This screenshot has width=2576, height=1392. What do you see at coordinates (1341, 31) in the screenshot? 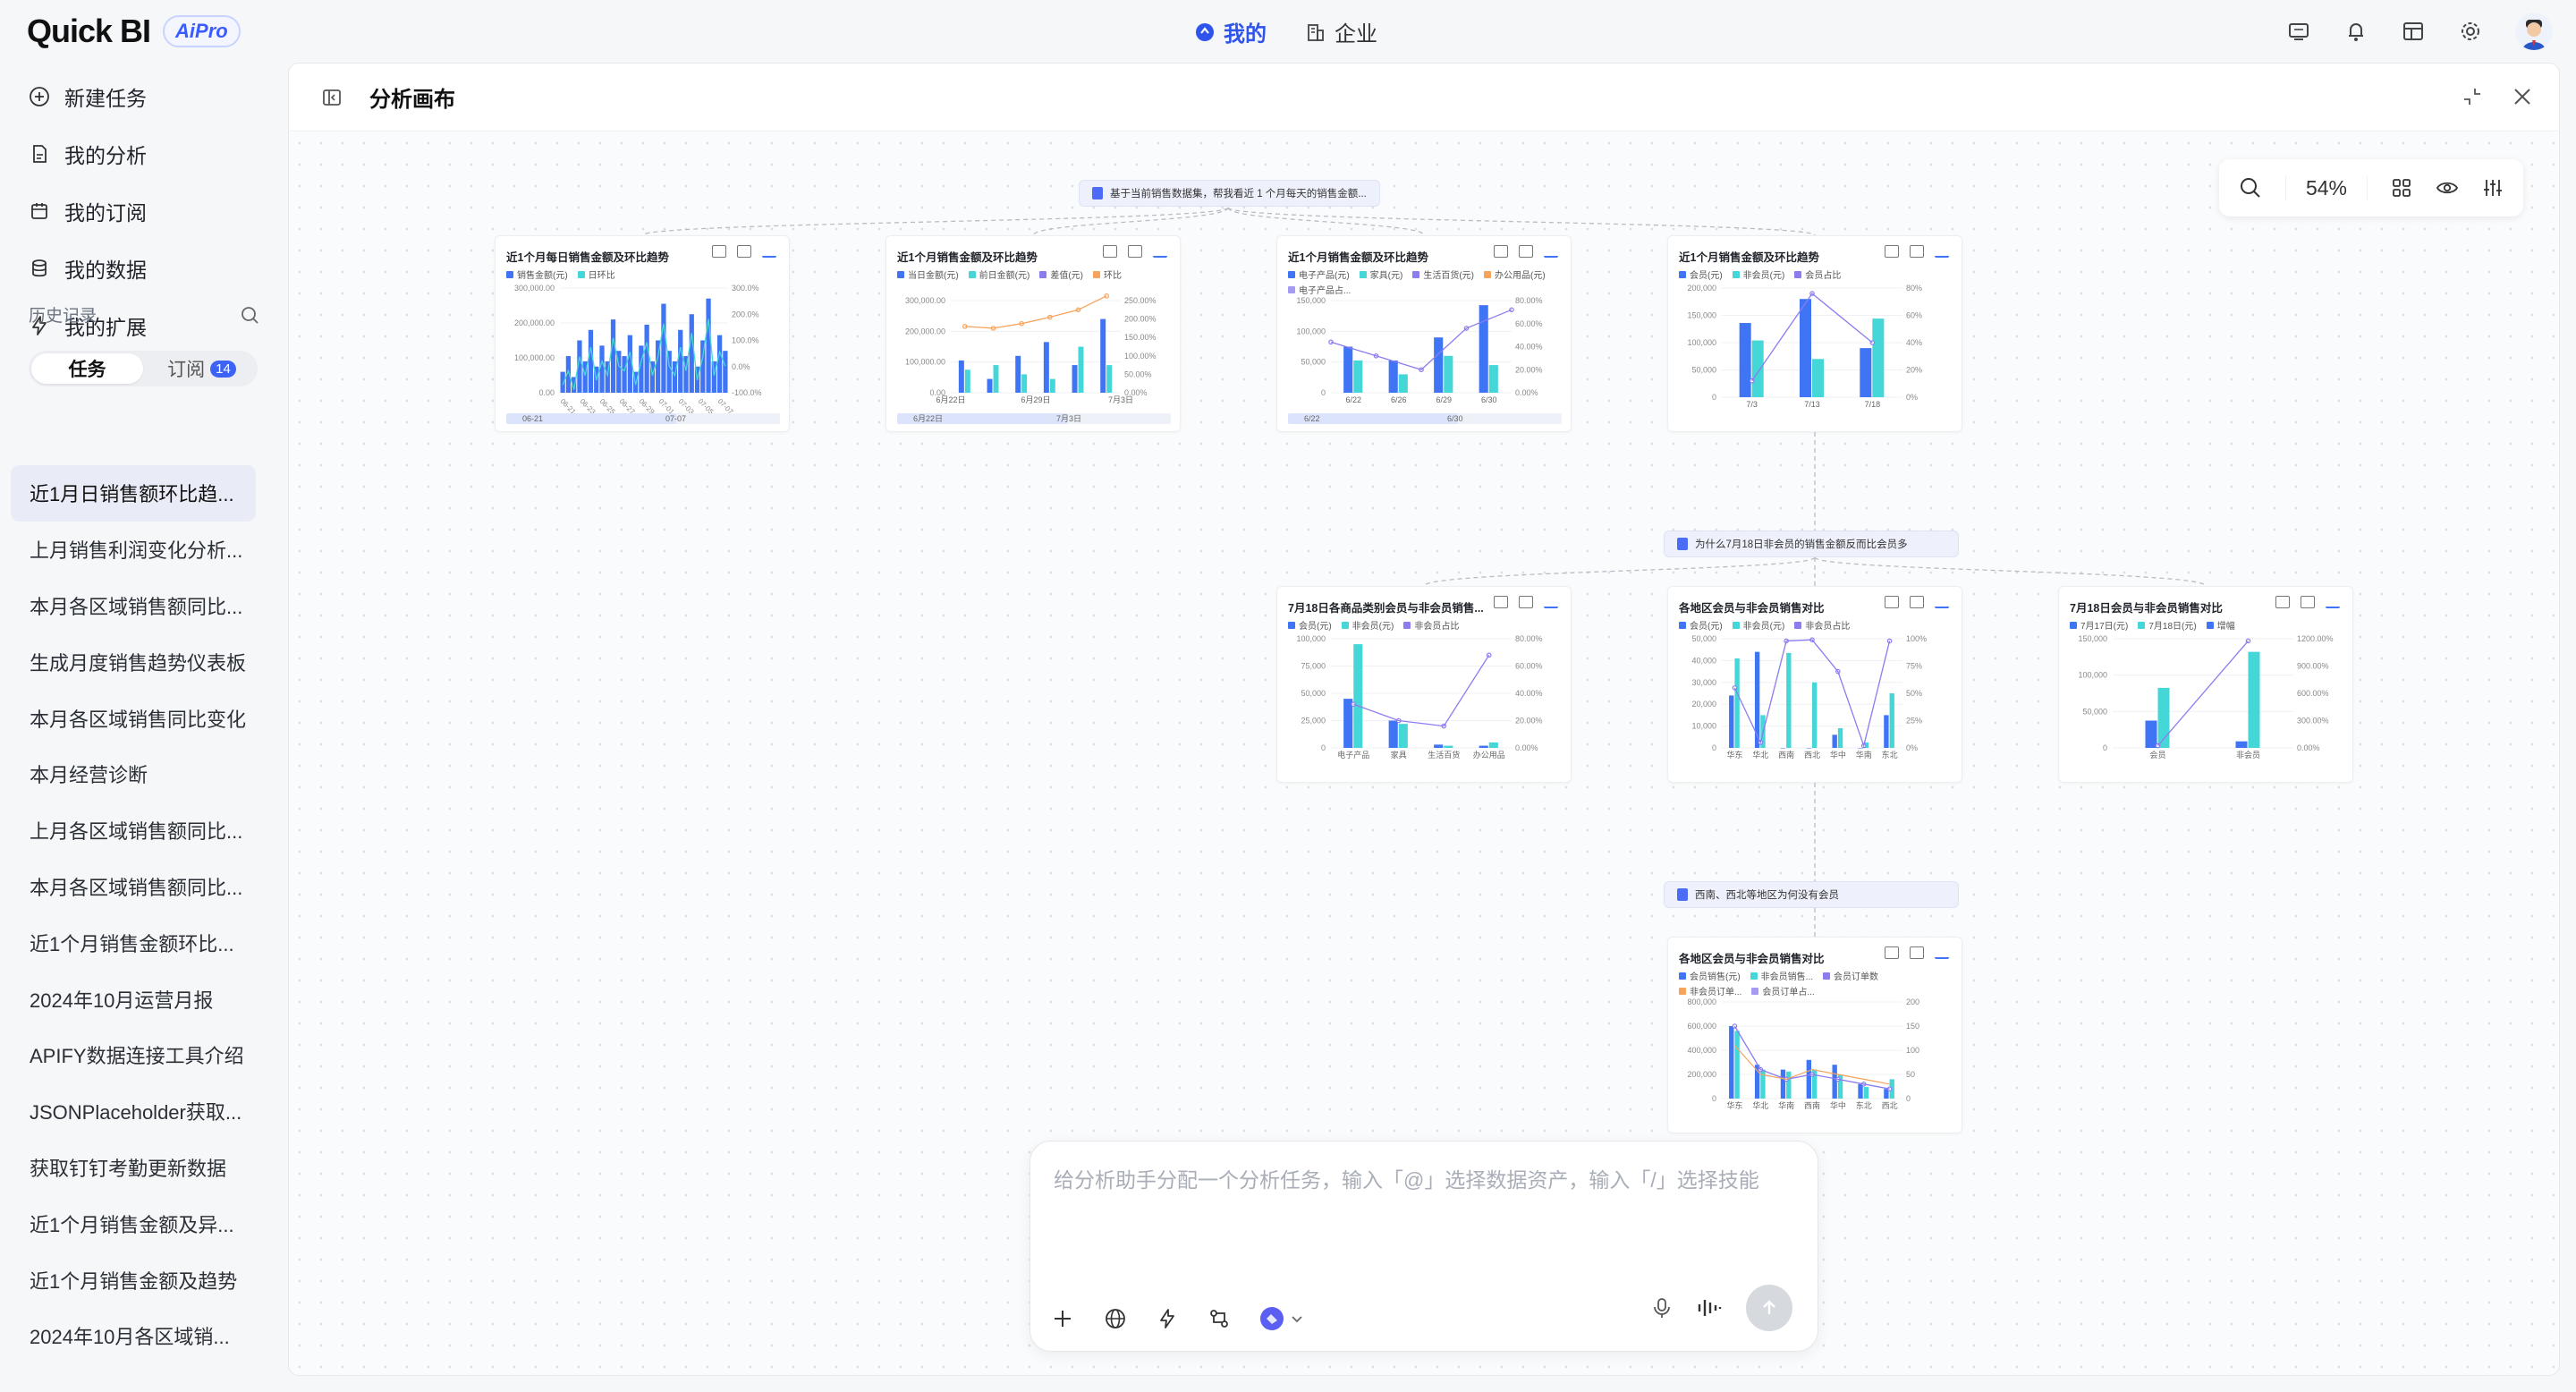
I see `tab-enterprise: 企业` at bounding box center [1341, 31].